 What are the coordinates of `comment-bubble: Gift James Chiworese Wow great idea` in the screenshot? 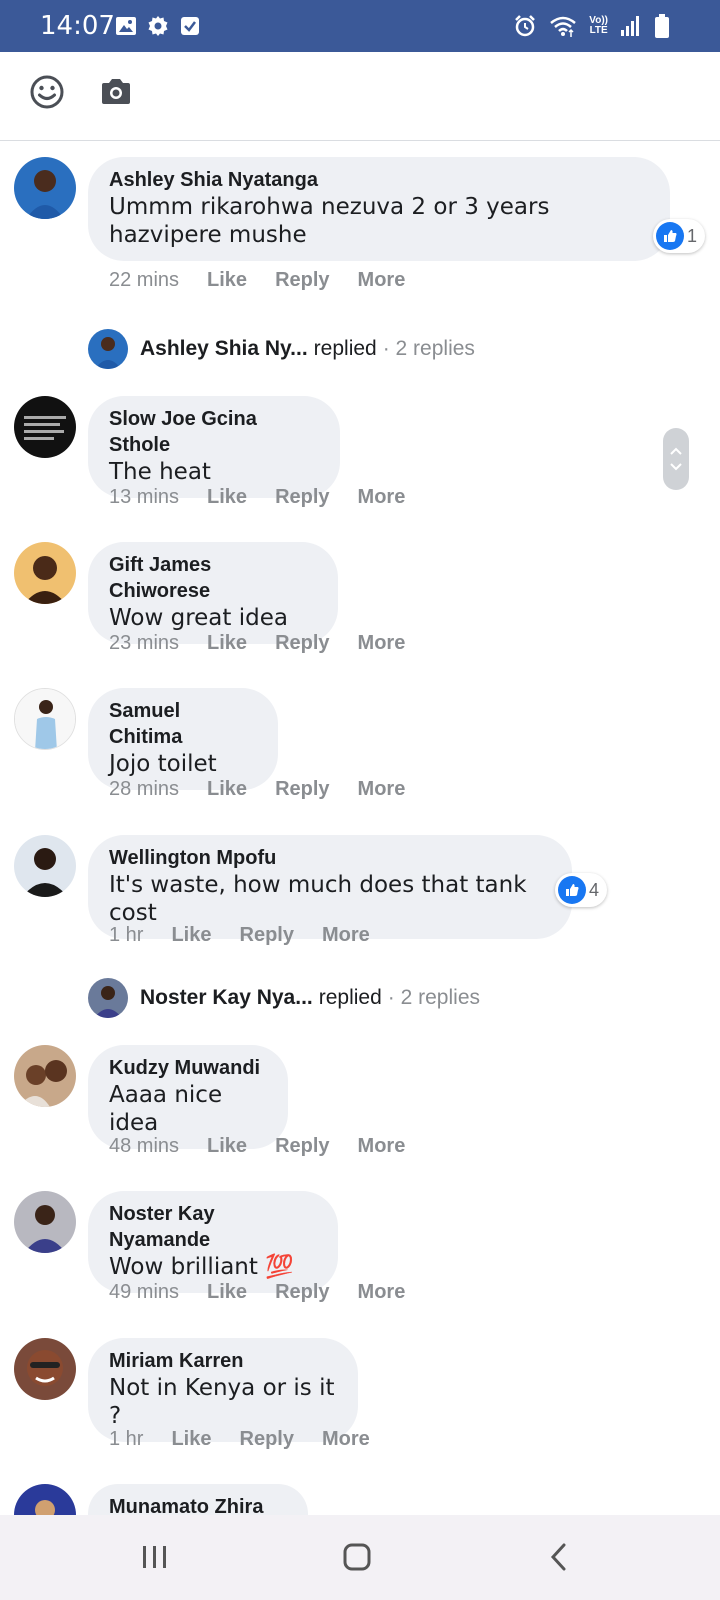 It's located at (213, 593).